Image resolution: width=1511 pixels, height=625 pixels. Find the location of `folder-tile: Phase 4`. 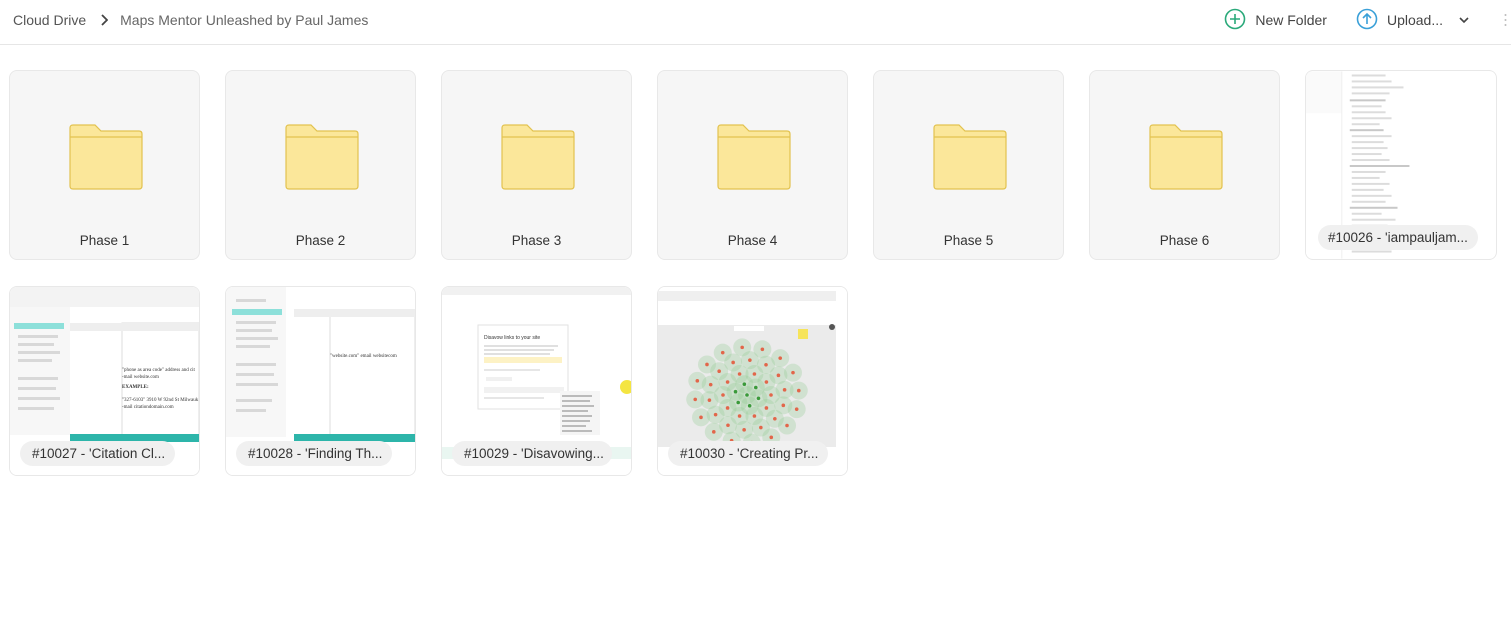

folder-tile: Phase 4 is located at coordinates (752, 165).